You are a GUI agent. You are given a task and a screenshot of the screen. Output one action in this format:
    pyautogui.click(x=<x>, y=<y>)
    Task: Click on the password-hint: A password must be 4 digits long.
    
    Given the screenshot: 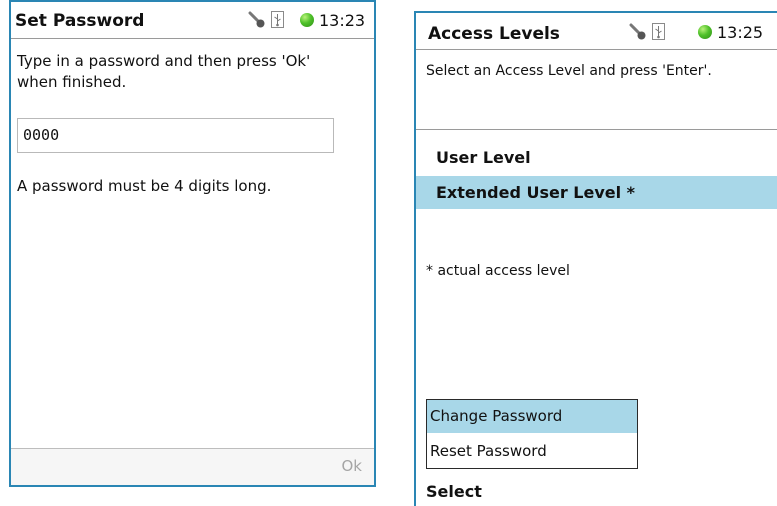 What is the action you would take?
    pyautogui.click(x=144, y=186)
    